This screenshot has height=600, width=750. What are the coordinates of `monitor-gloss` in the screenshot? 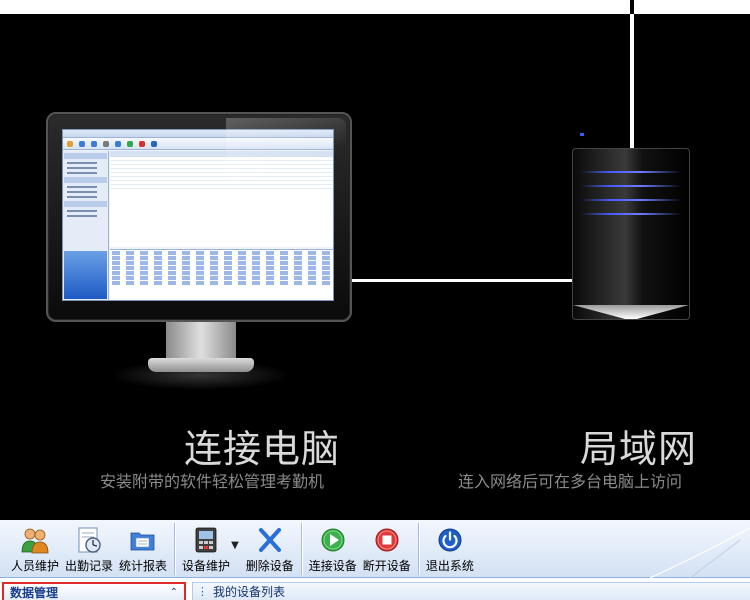 It's located at (286, 148).